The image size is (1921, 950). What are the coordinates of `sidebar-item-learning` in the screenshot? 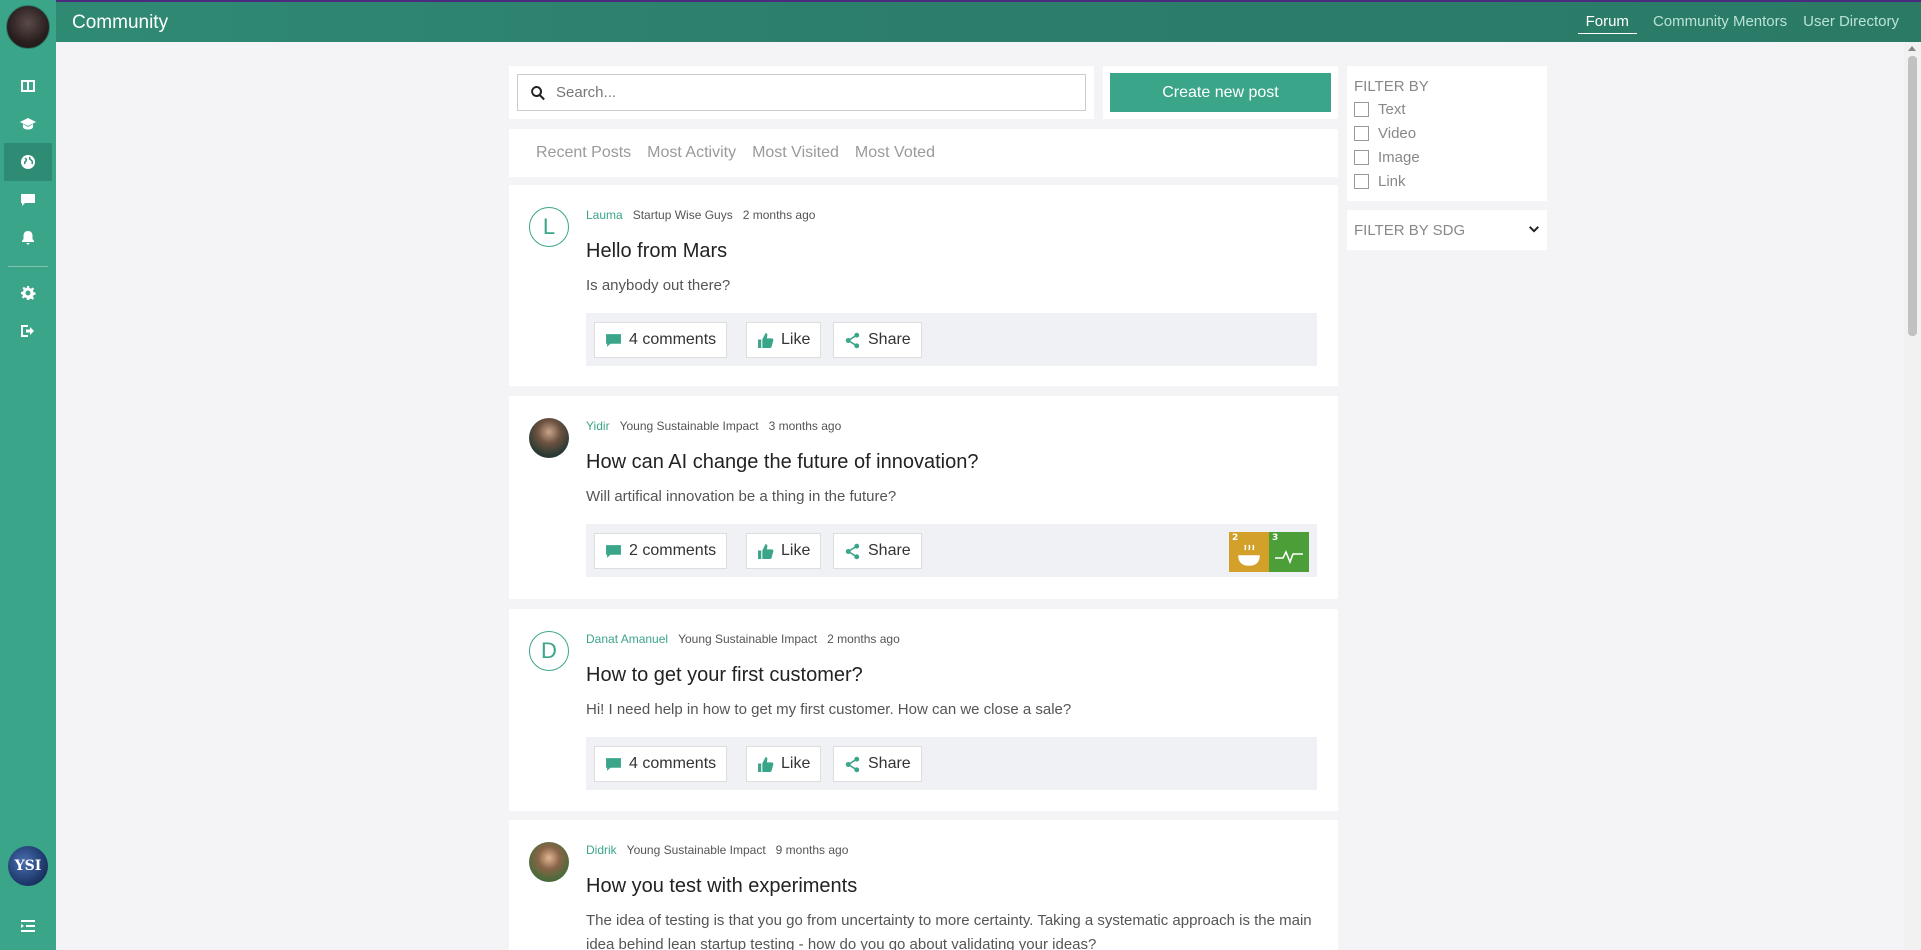 It's located at (28, 124).